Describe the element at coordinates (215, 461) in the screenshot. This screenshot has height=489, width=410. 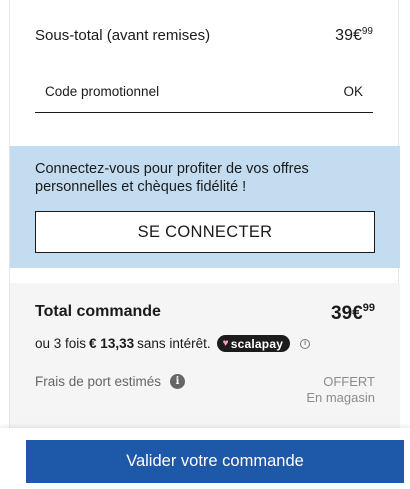
I see `validate-order-button: Valider votre commande` at that location.